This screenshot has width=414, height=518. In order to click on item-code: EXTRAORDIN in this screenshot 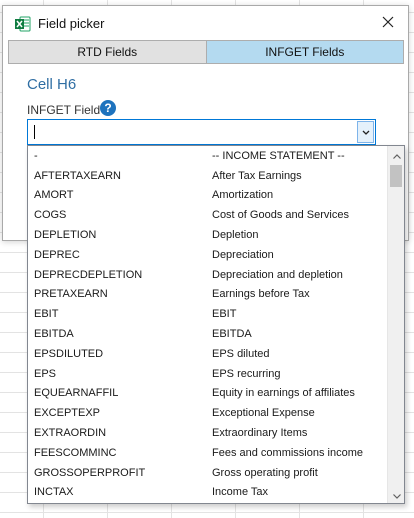, I will do `click(70, 433)`.